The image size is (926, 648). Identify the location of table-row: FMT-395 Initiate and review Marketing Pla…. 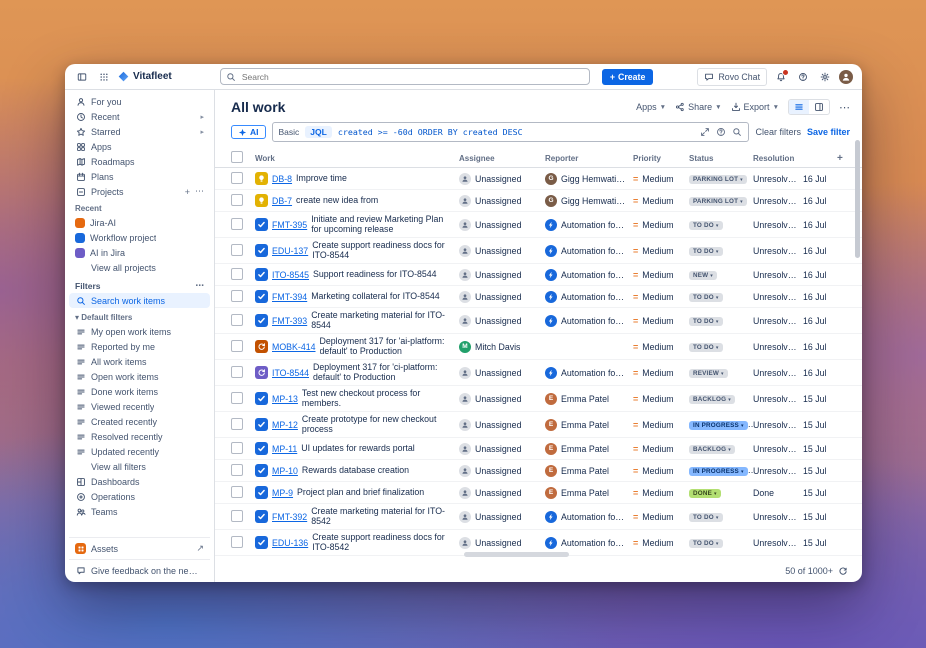
(538, 225).